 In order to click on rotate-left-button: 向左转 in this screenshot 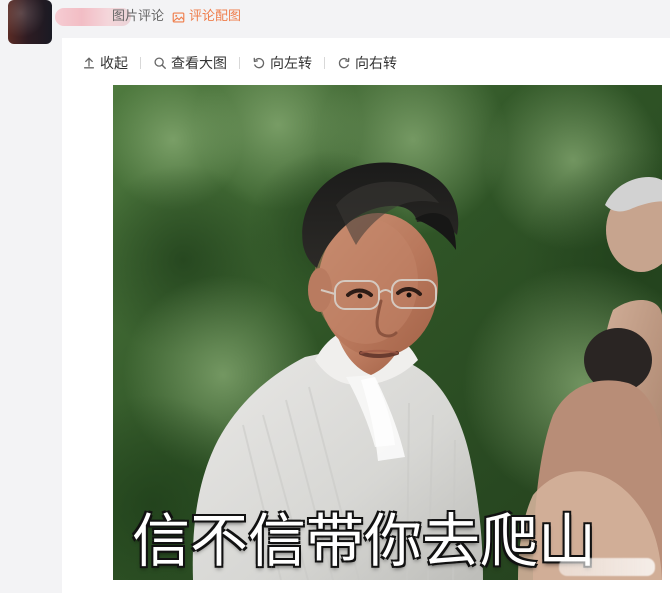, I will do `click(282, 63)`.